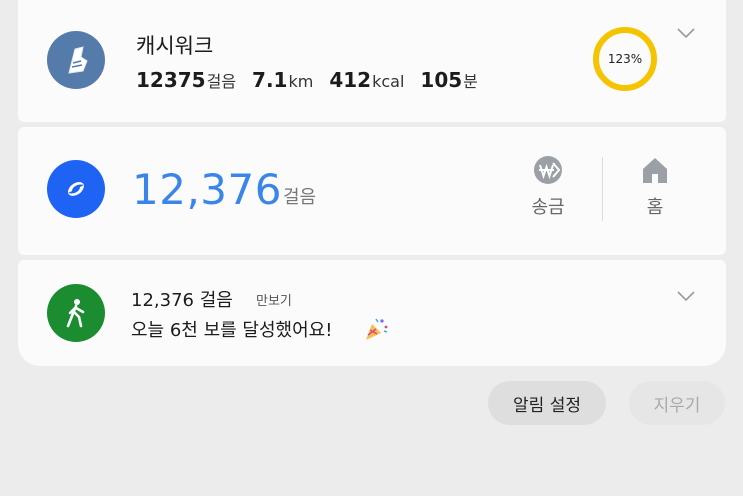 The width and height of the screenshot is (743, 496). Describe the element at coordinates (300, 197) in the screenshot. I see `toss-steps-unit: 걸음` at that location.